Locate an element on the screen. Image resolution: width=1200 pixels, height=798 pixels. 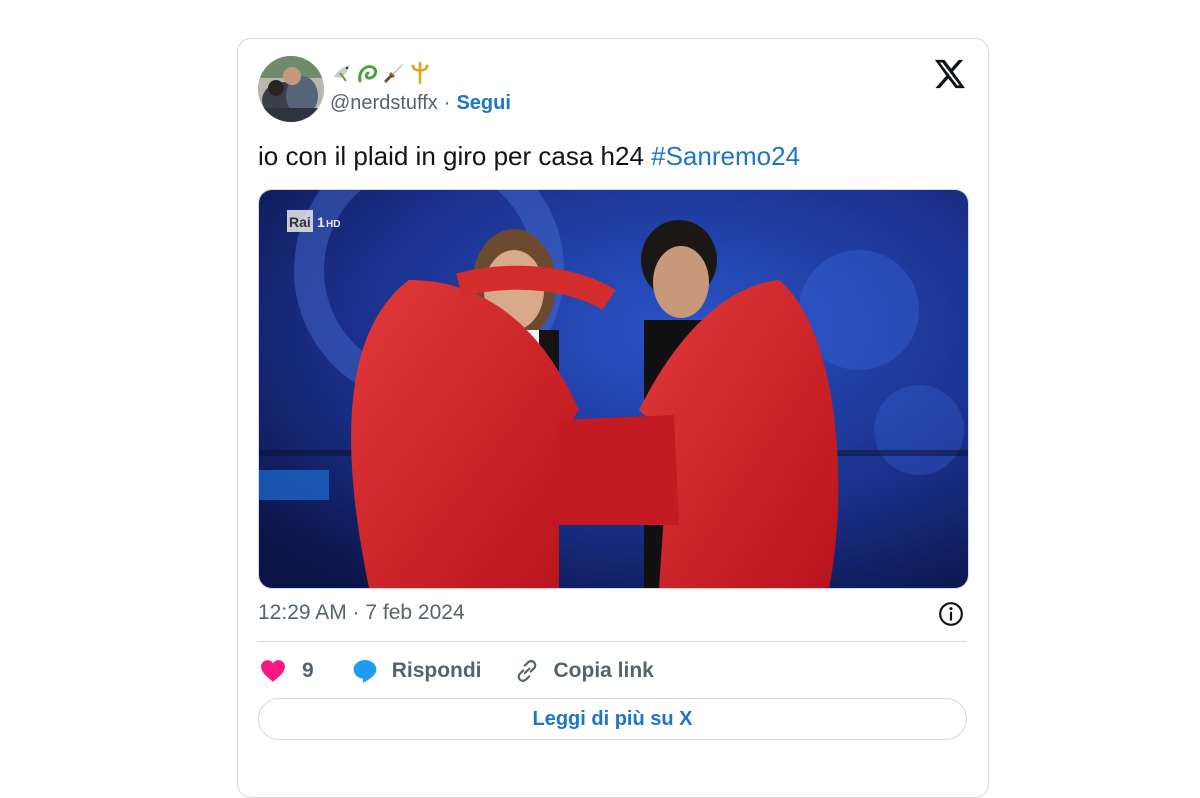
copy-link-button: Copia link is located at coordinates (584, 671).